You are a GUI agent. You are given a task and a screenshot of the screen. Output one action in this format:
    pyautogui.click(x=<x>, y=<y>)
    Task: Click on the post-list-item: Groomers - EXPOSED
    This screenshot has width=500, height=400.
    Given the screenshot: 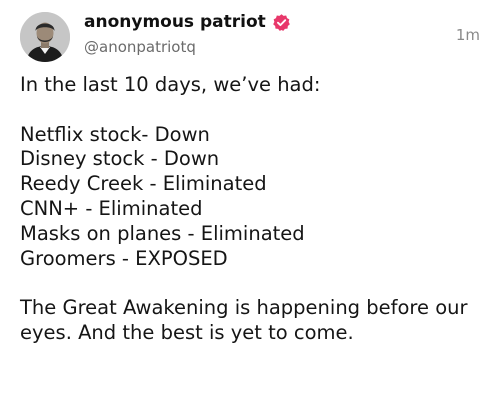 What is the action you would take?
    pyautogui.click(x=124, y=258)
    